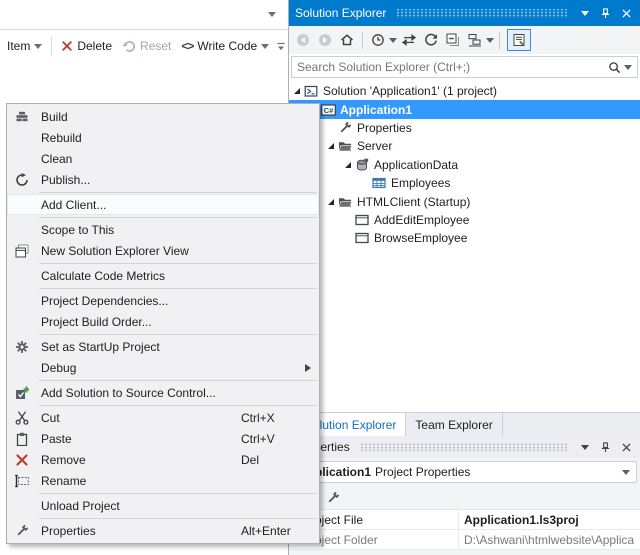 The height and width of the screenshot is (555, 640). Describe the element at coordinates (22, 481) in the screenshot. I see `rename-icon` at that location.